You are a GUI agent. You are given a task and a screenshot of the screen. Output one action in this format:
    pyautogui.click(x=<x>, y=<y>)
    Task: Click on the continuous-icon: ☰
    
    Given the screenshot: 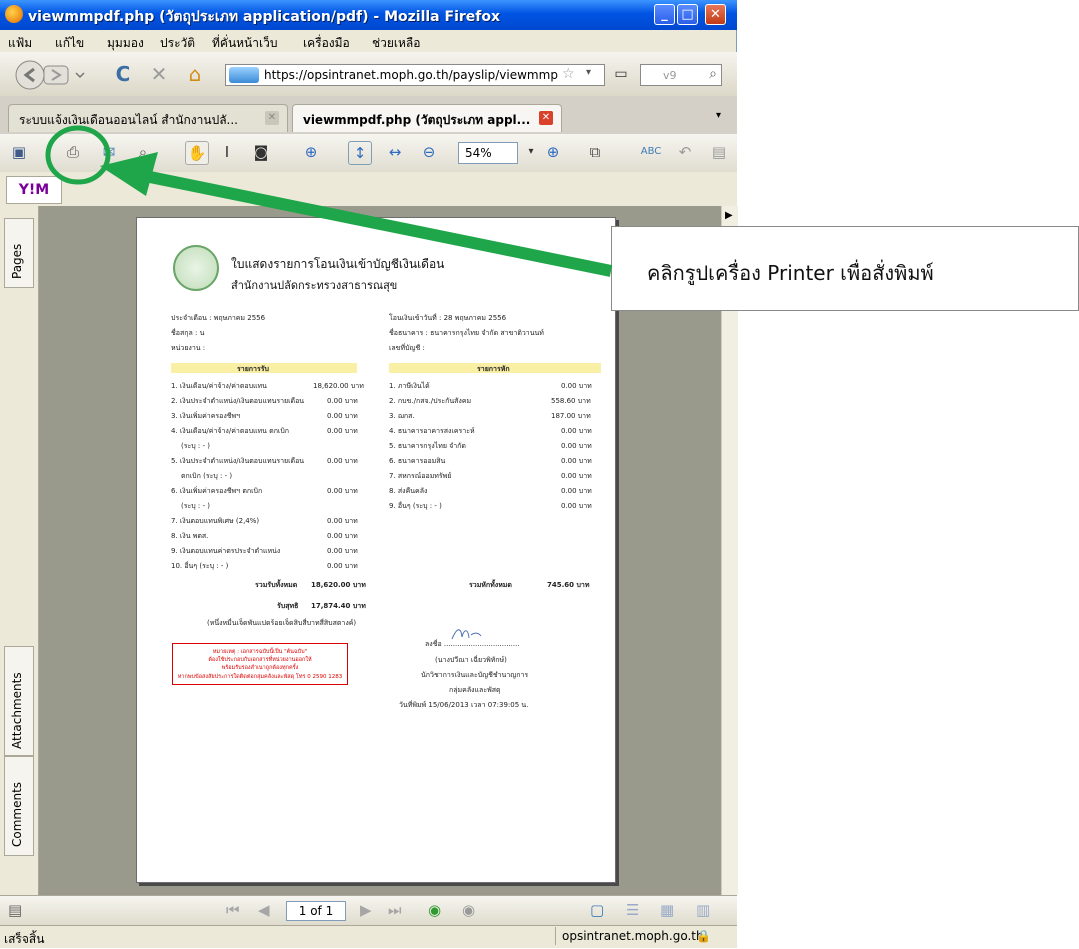 What is the action you would take?
    pyautogui.click(x=632, y=910)
    